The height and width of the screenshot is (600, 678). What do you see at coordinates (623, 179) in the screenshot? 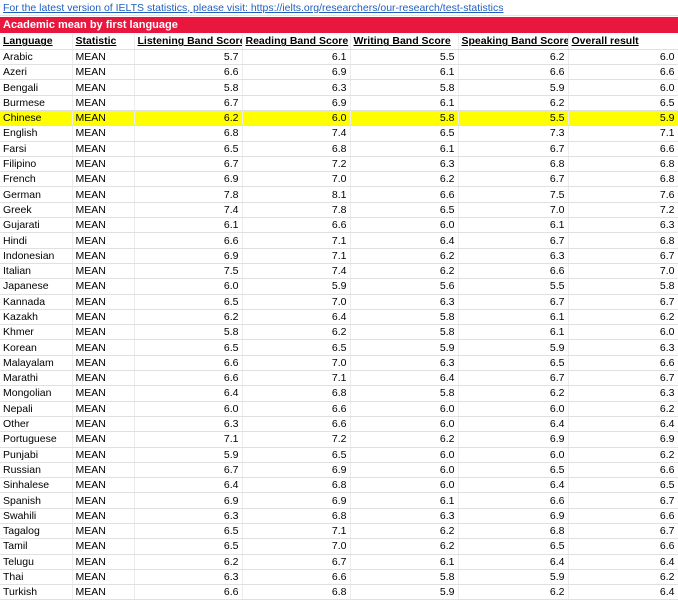
I see `cell-overall: 6.8` at bounding box center [623, 179].